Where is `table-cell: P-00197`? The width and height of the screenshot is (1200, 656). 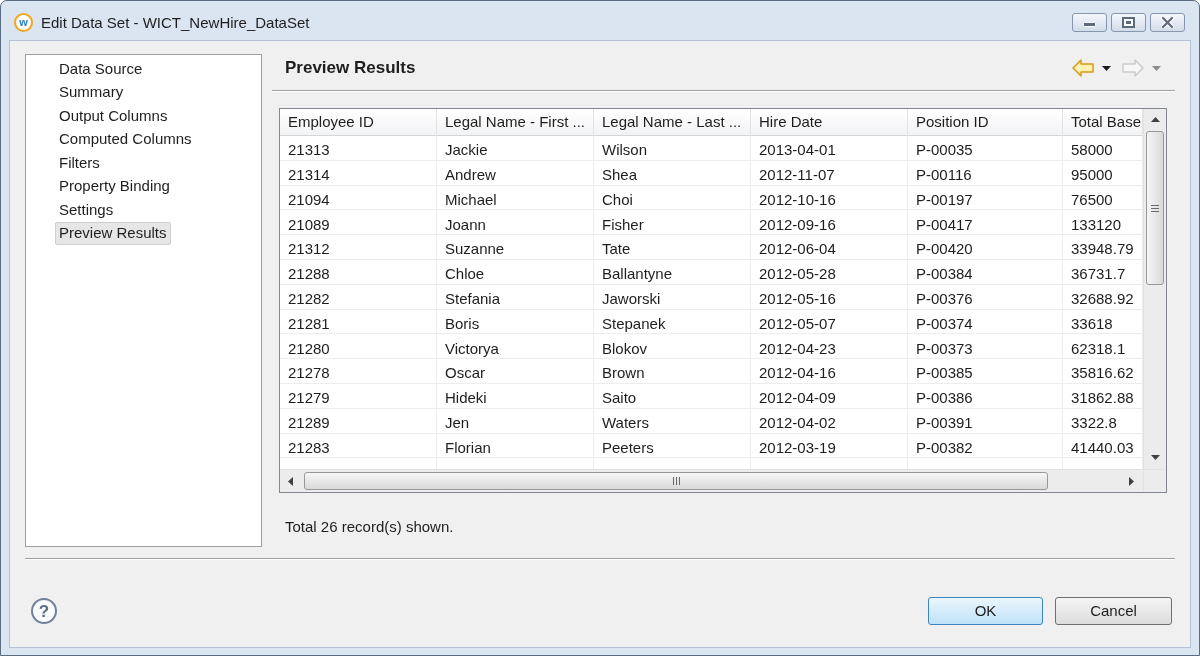
table-cell: P-00197 is located at coordinates (985, 198).